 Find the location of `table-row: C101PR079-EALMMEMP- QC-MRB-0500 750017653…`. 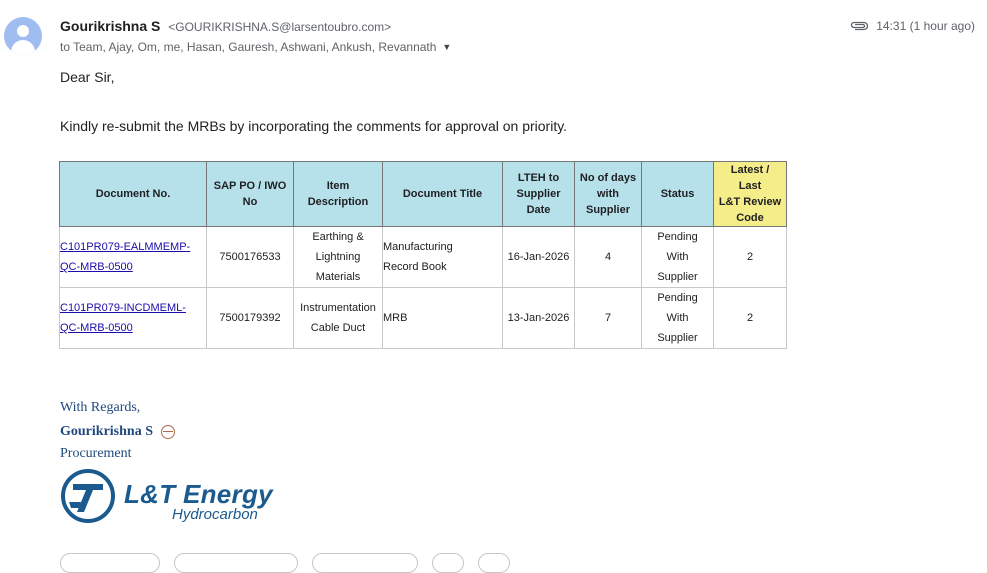

table-row: C101PR079-EALMMEMP- QC-MRB-0500 750017653… is located at coordinates (423, 257).